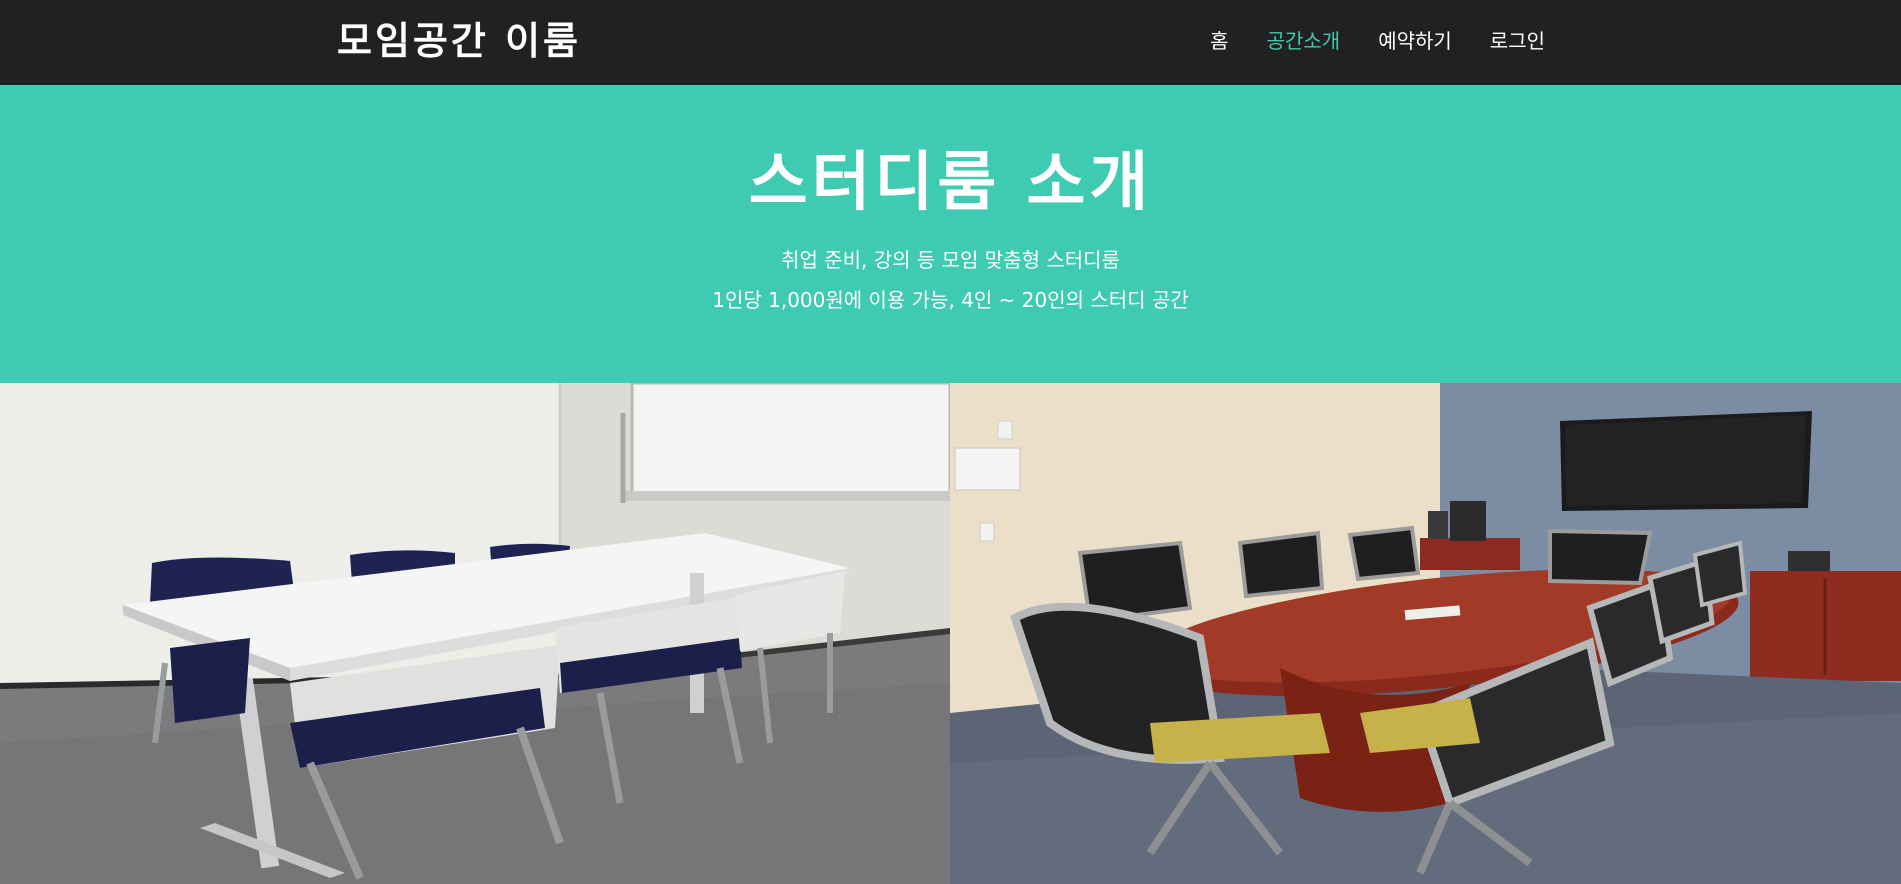 The image size is (1901, 884). Describe the element at coordinates (950, 42) in the screenshot. I see `top-navbar: 모임공간 이룸 홈 공간소개 예약하기 로그인` at that location.